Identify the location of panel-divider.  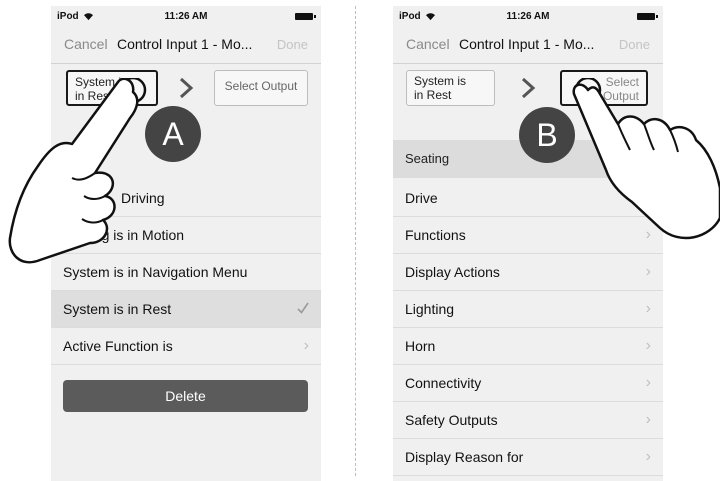
(355, 241).